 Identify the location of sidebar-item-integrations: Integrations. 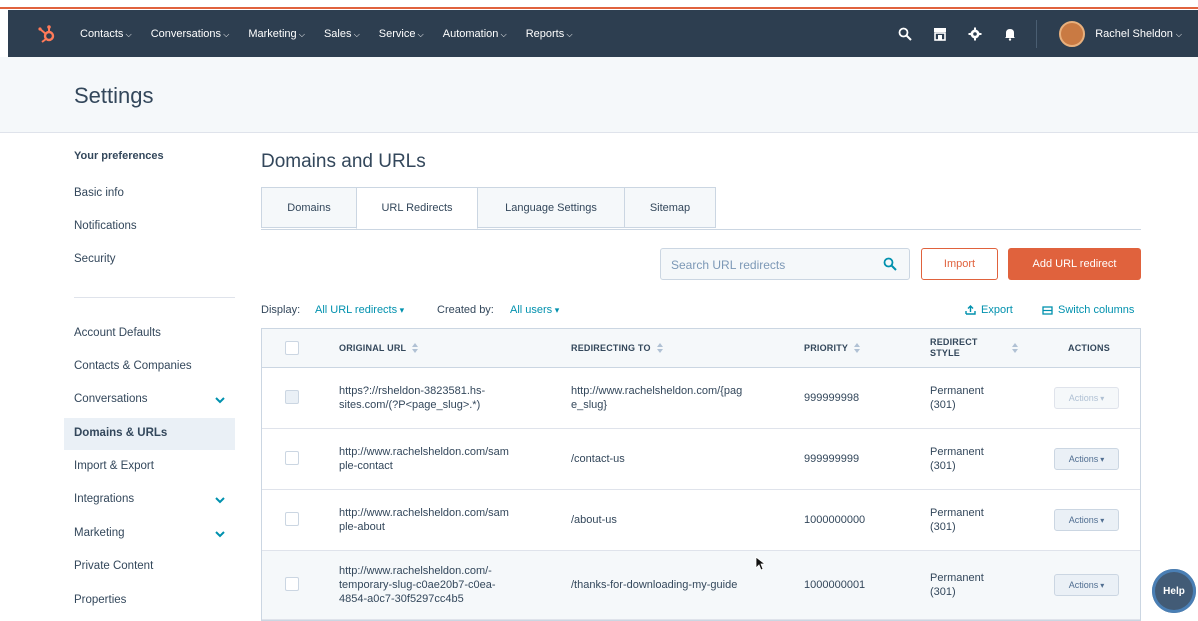
(149, 500).